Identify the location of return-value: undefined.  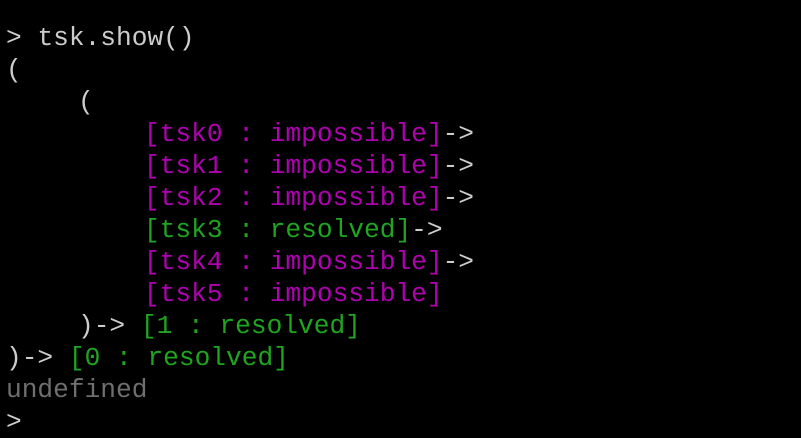
(77, 390).